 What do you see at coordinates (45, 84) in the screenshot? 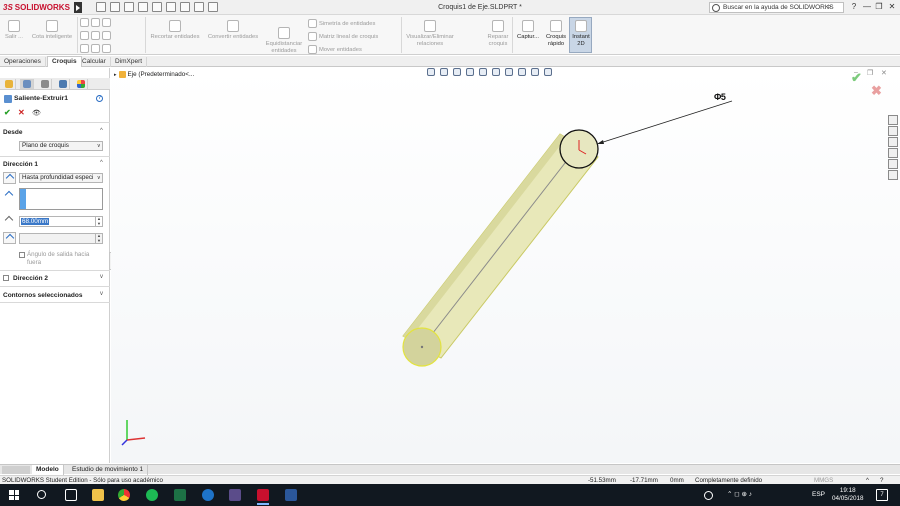
I see `configuration-manager-tab` at bounding box center [45, 84].